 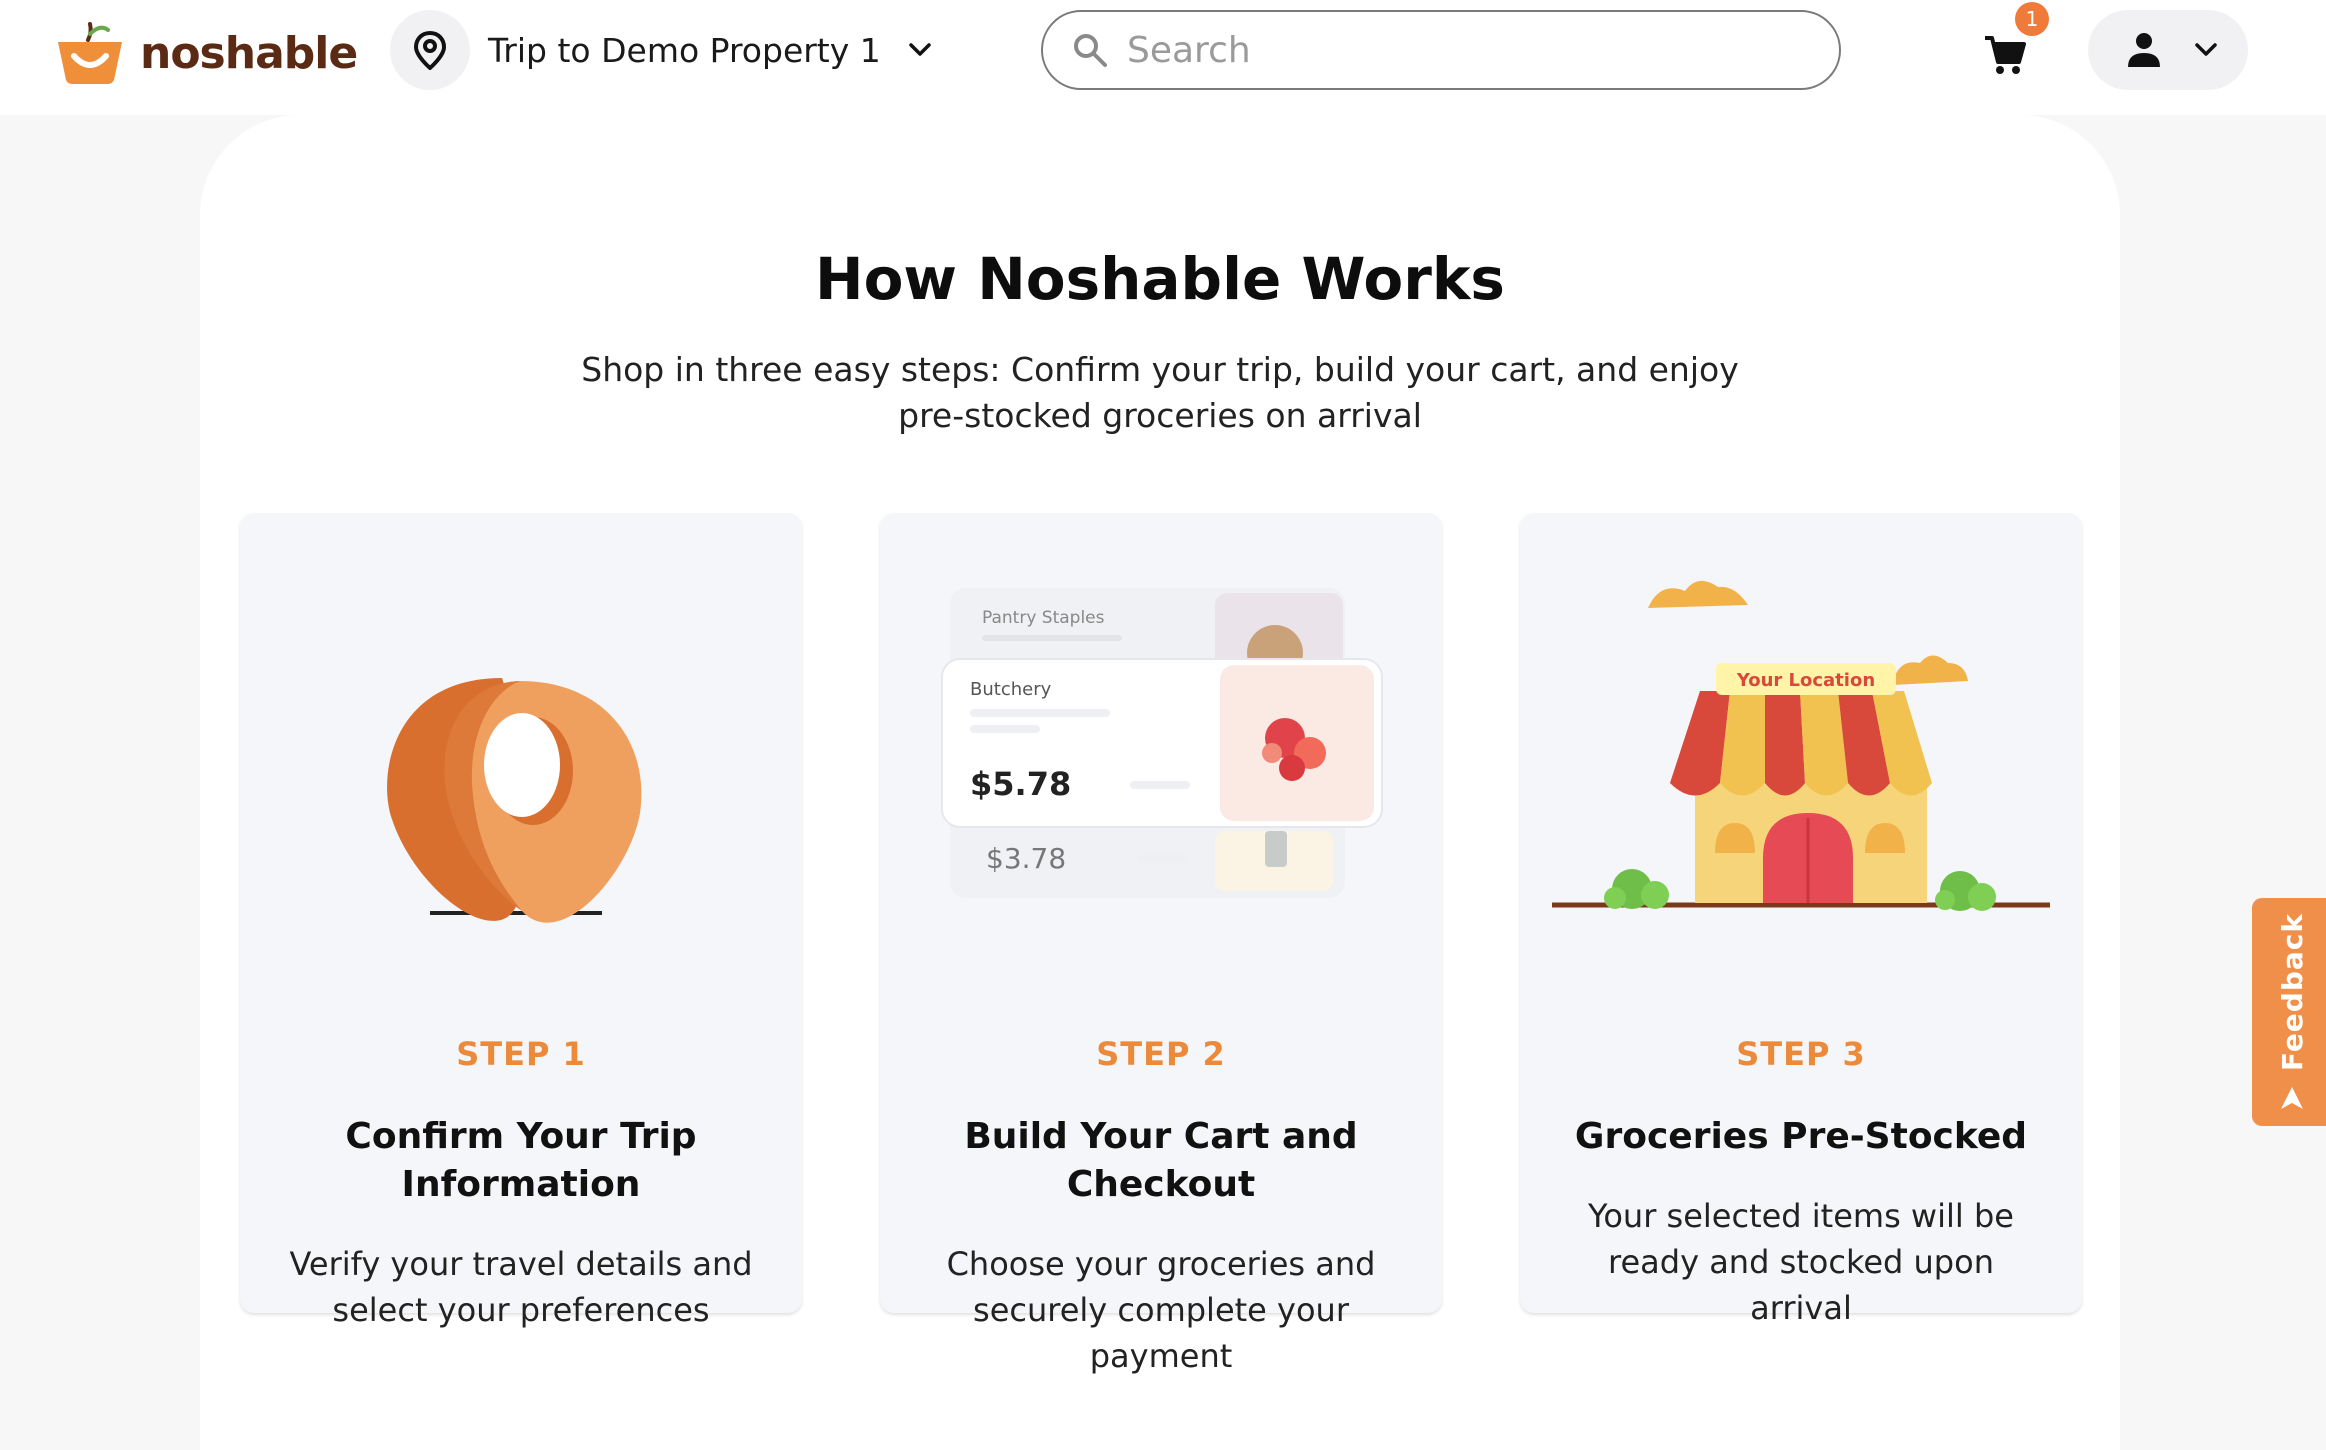 What do you see at coordinates (684, 50) in the screenshot?
I see `trip-label: Trip to Demo Property 1` at bounding box center [684, 50].